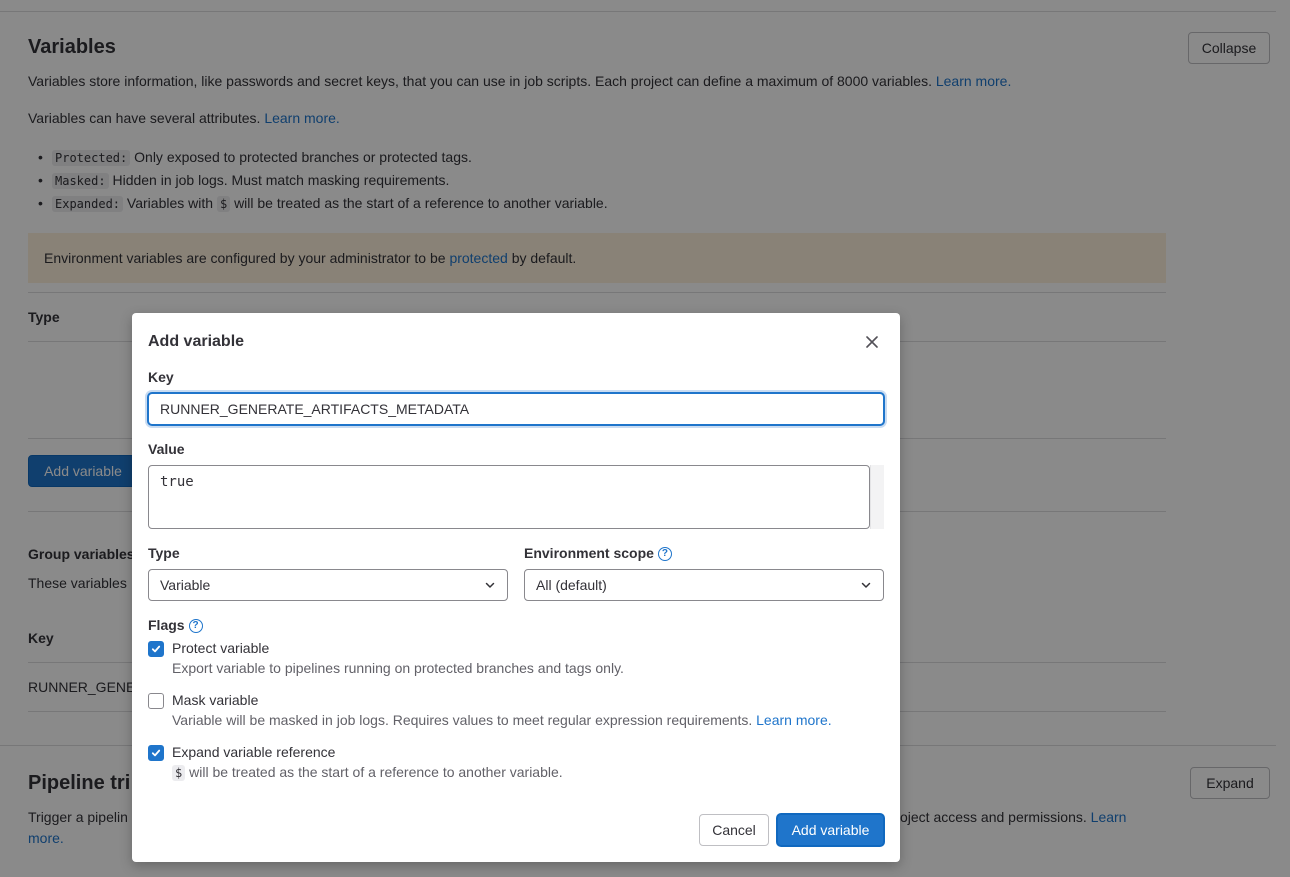  What do you see at coordinates (196, 341) in the screenshot?
I see `modal-title: Add variable` at bounding box center [196, 341].